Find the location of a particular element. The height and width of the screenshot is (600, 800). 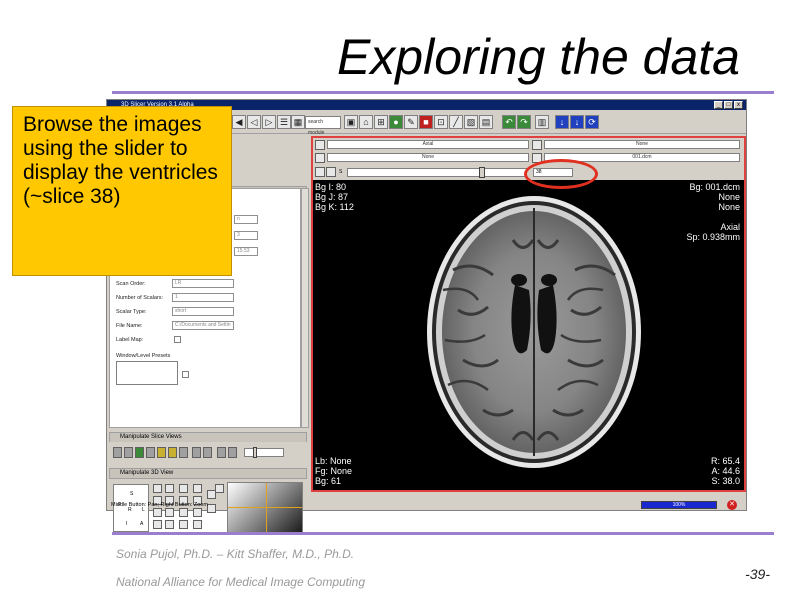

module-search-input: search module is located at coordinates (323, 126).